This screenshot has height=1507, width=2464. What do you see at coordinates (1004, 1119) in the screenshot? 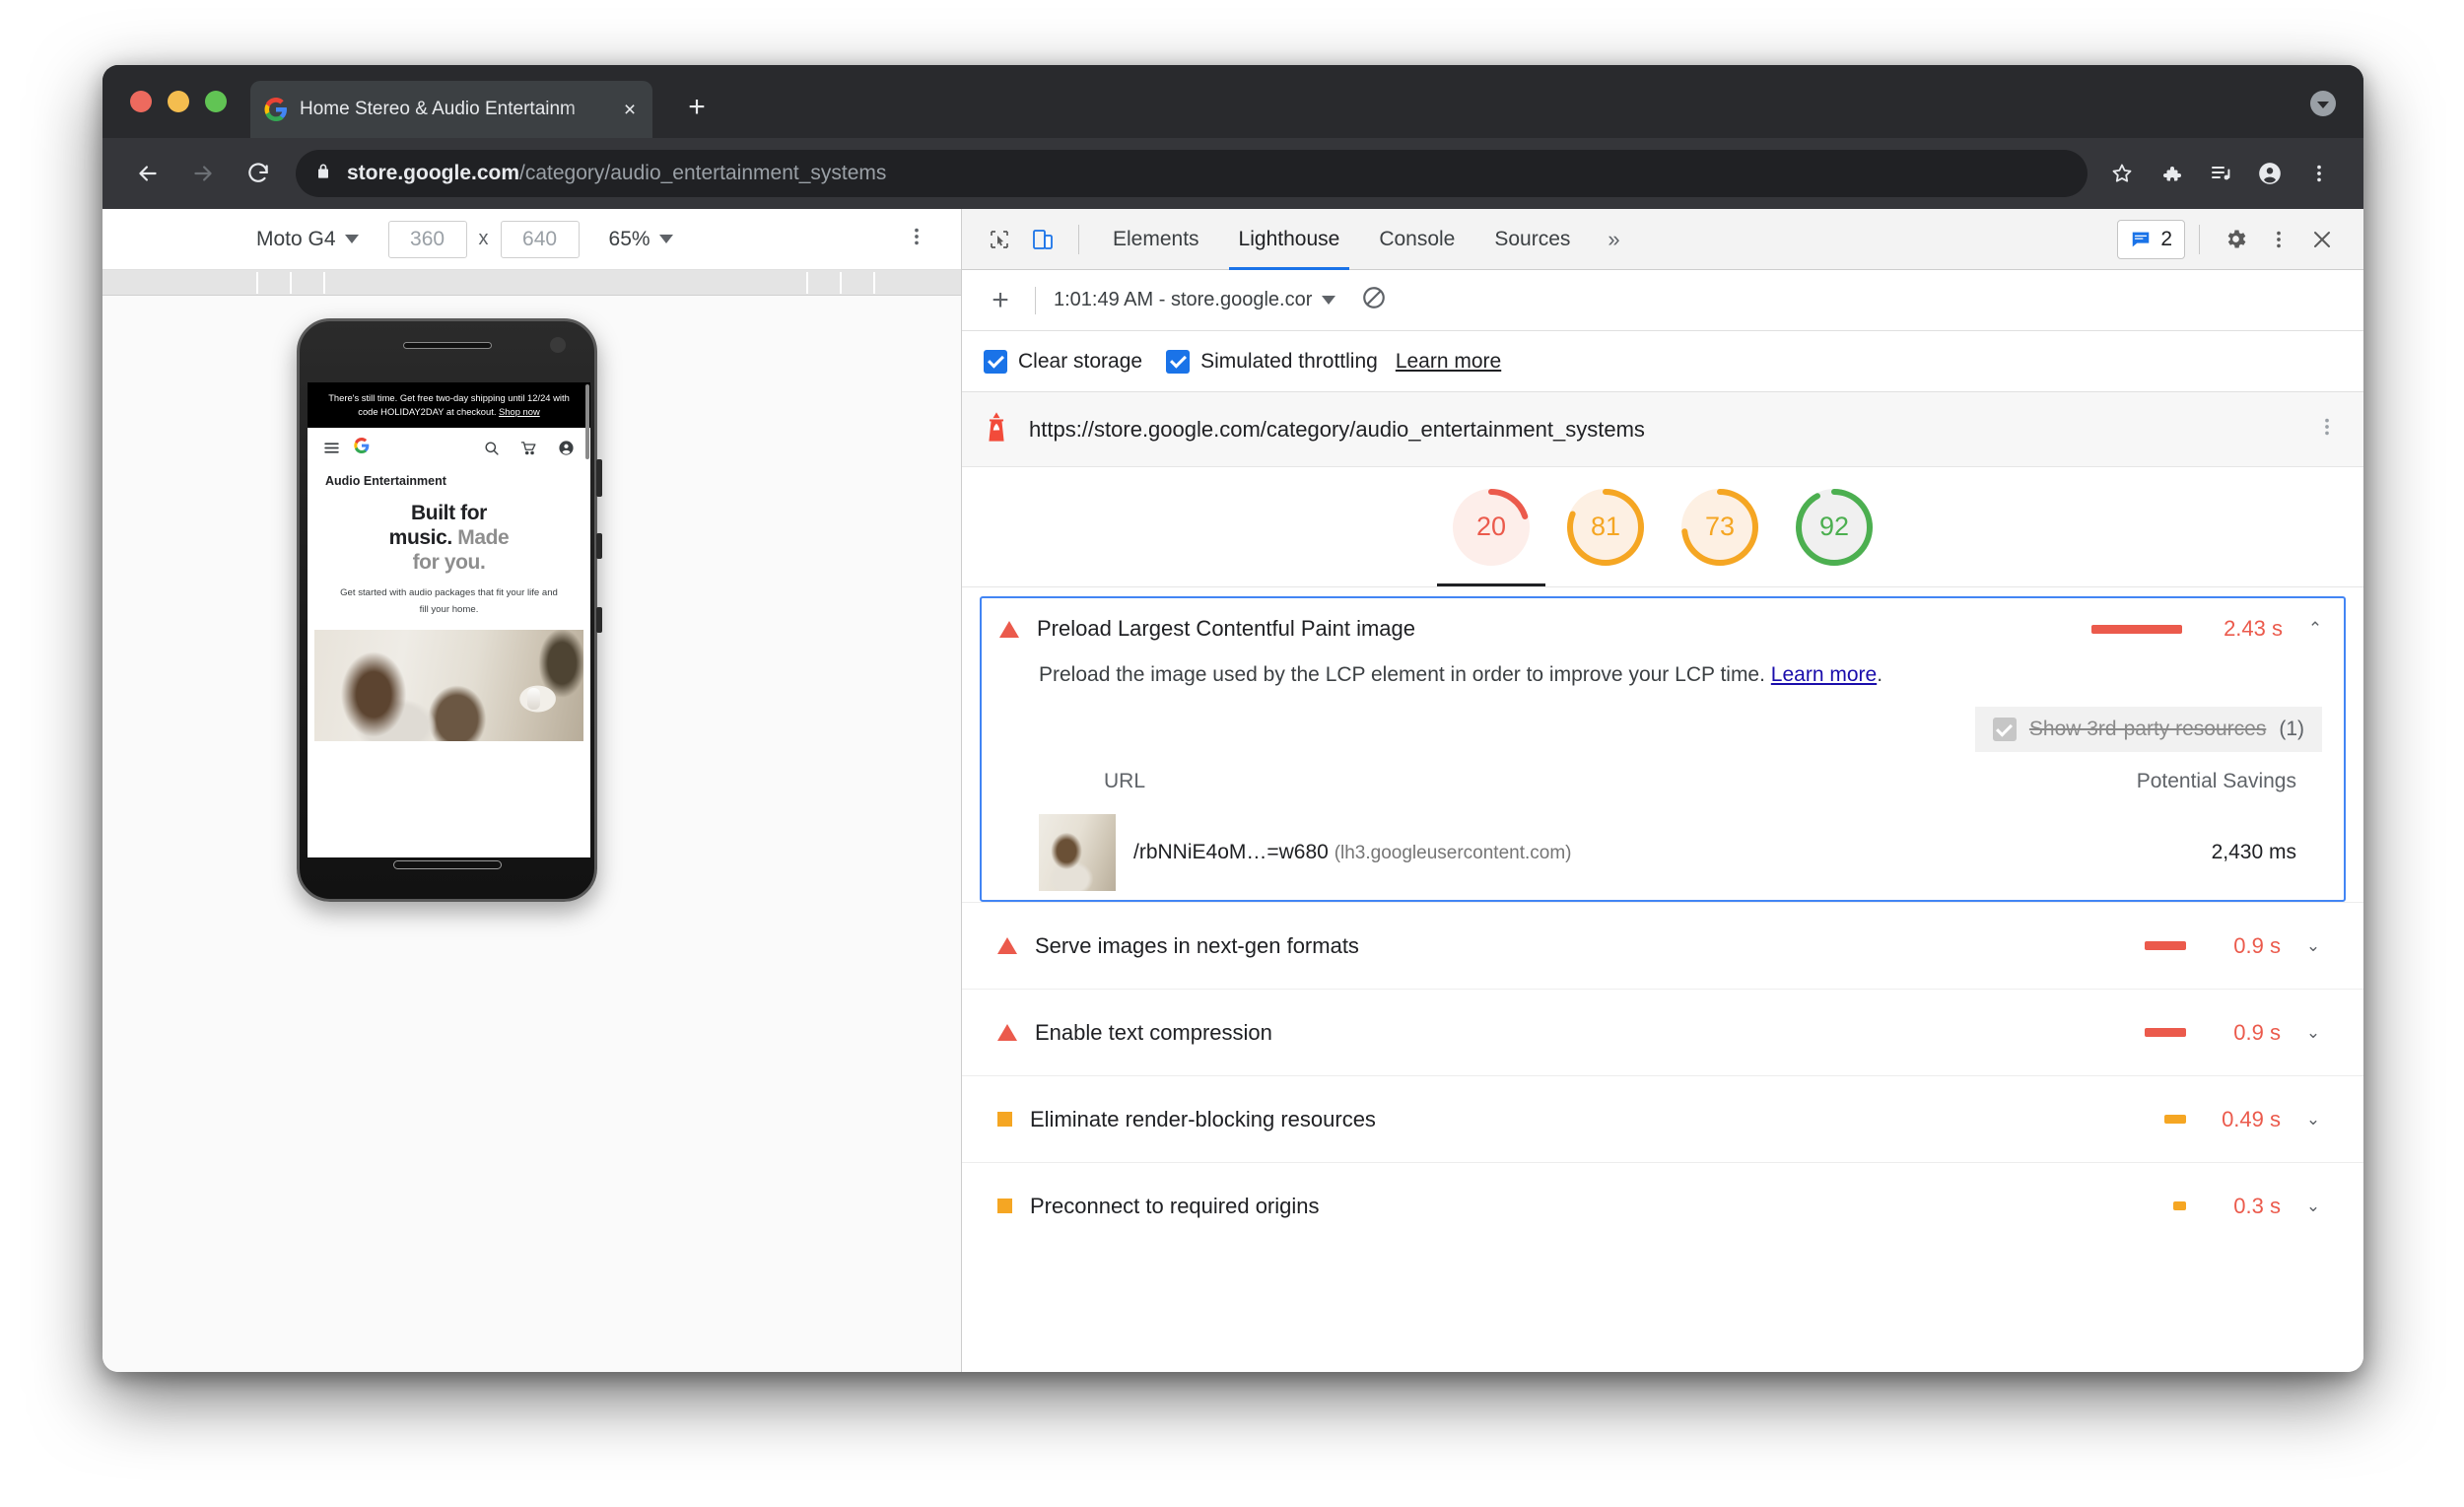
I see `severity-square-icon` at bounding box center [1004, 1119].